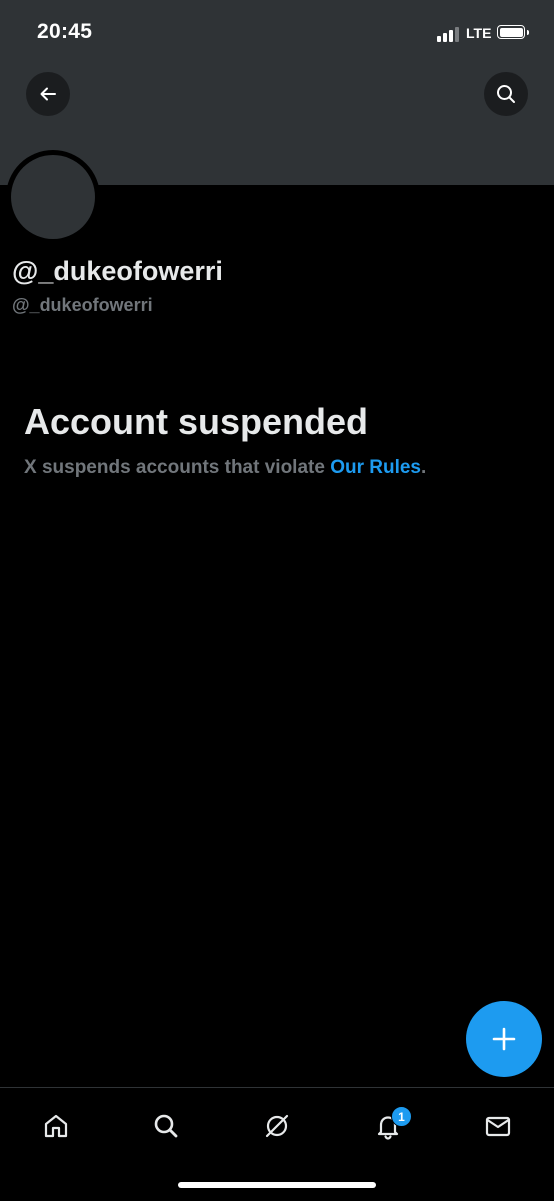  What do you see at coordinates (390, 1126) in the screenshot?
I see `nav-notifications: 1` at bounding box center [390, 1126].